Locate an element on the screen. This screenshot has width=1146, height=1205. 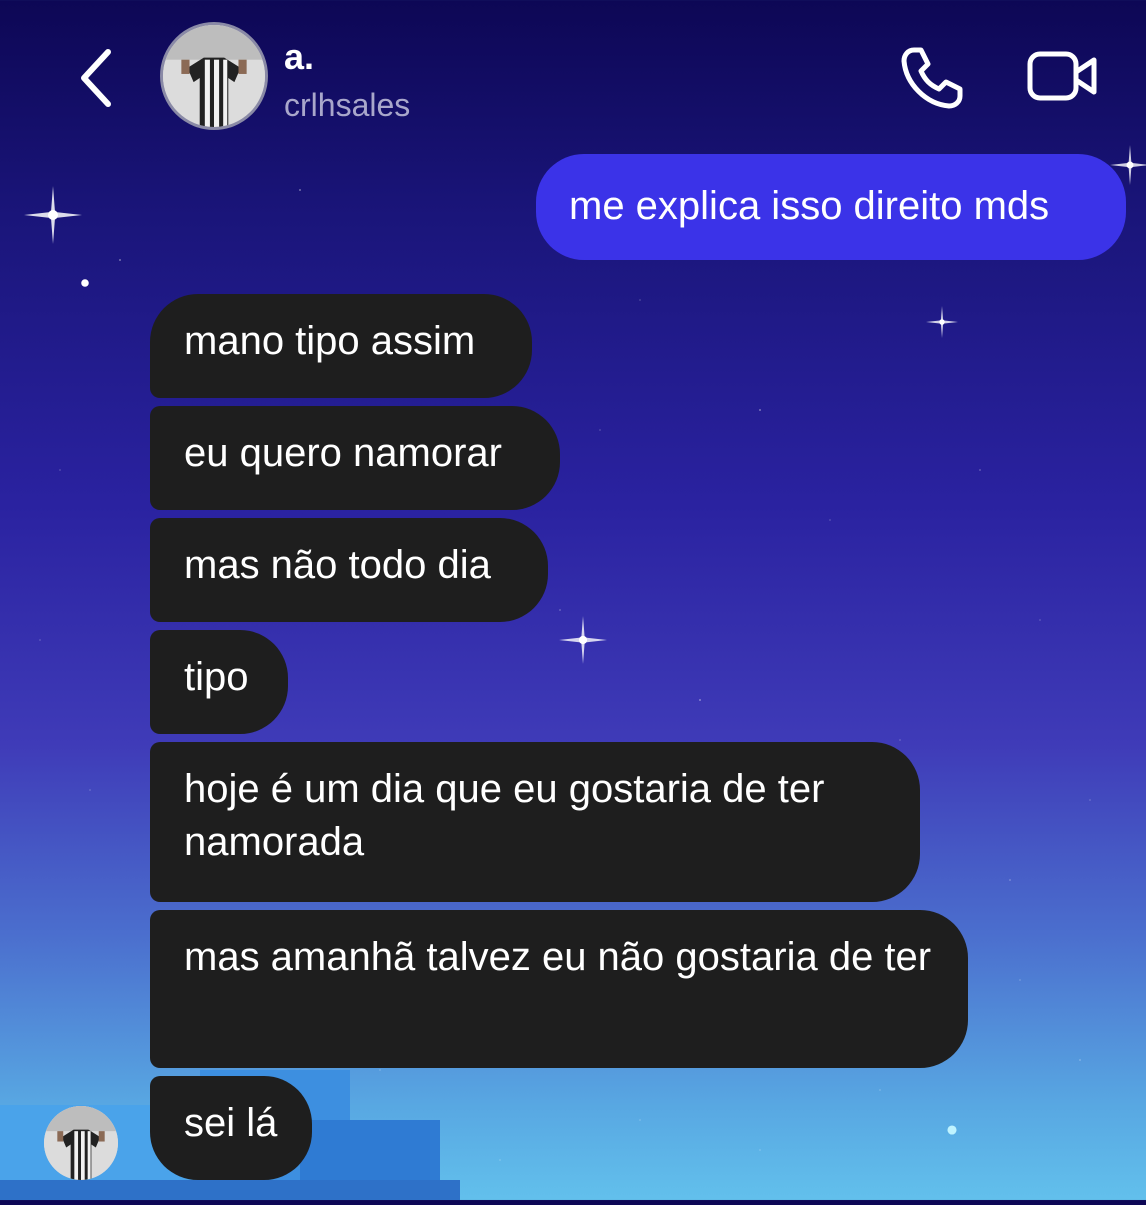
received-message-bubble: mas amanhã talvez eu não gostaria de ter is located at coordinates (559, 989).